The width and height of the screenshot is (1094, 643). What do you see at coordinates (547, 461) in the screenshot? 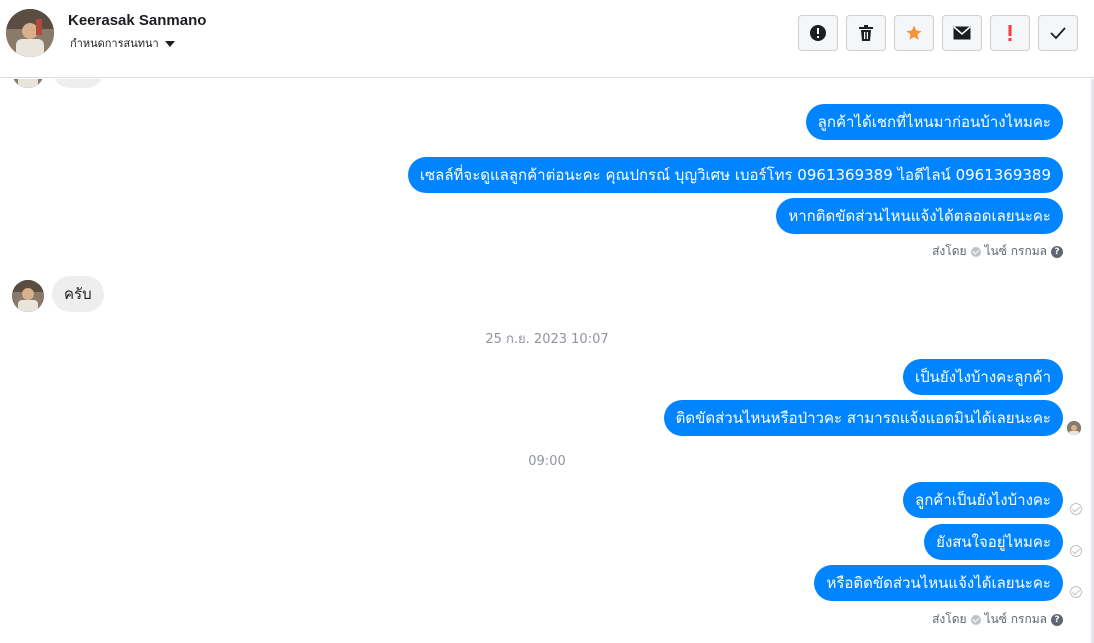
I see `timestamp-divider: 09:00` at bounding box center [547, 461].